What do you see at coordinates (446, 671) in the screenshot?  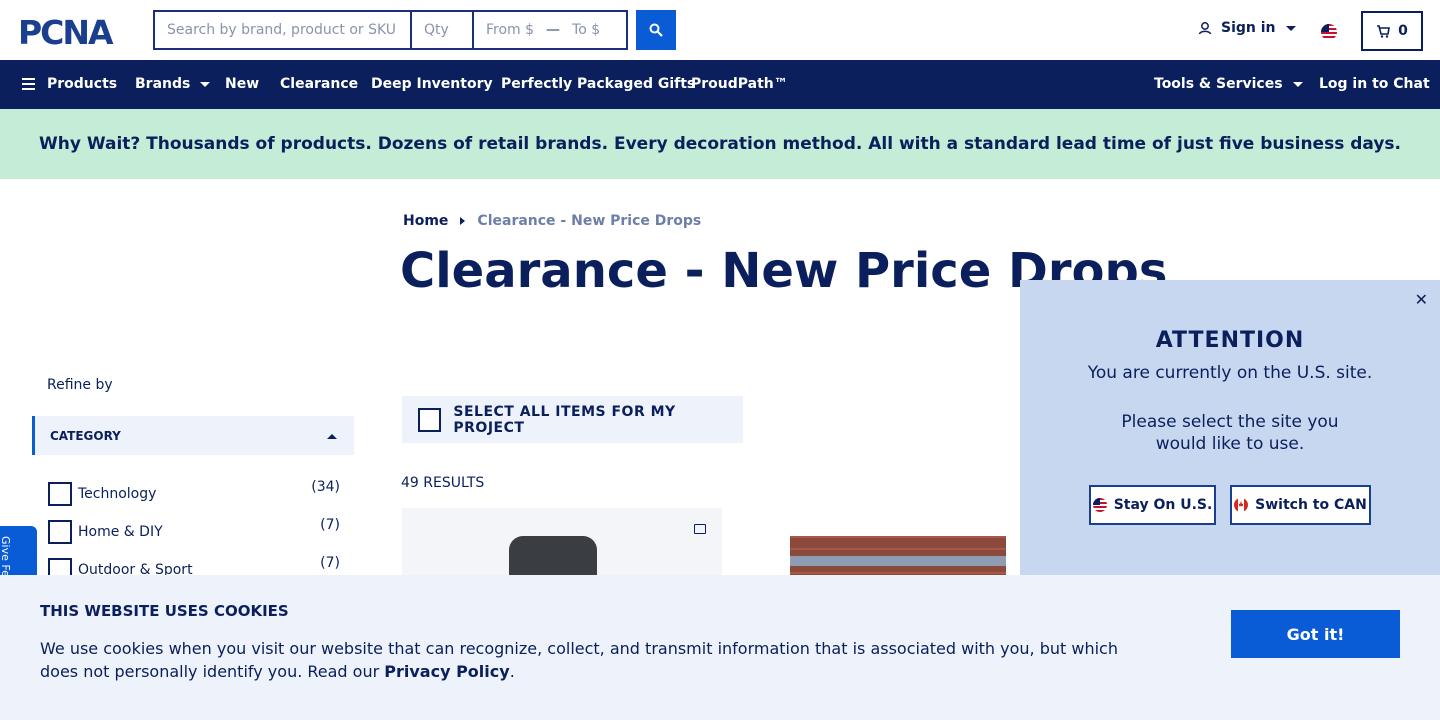 I see `privacy-policy-link: Privacy Policy` at bounding box center [446, 671].